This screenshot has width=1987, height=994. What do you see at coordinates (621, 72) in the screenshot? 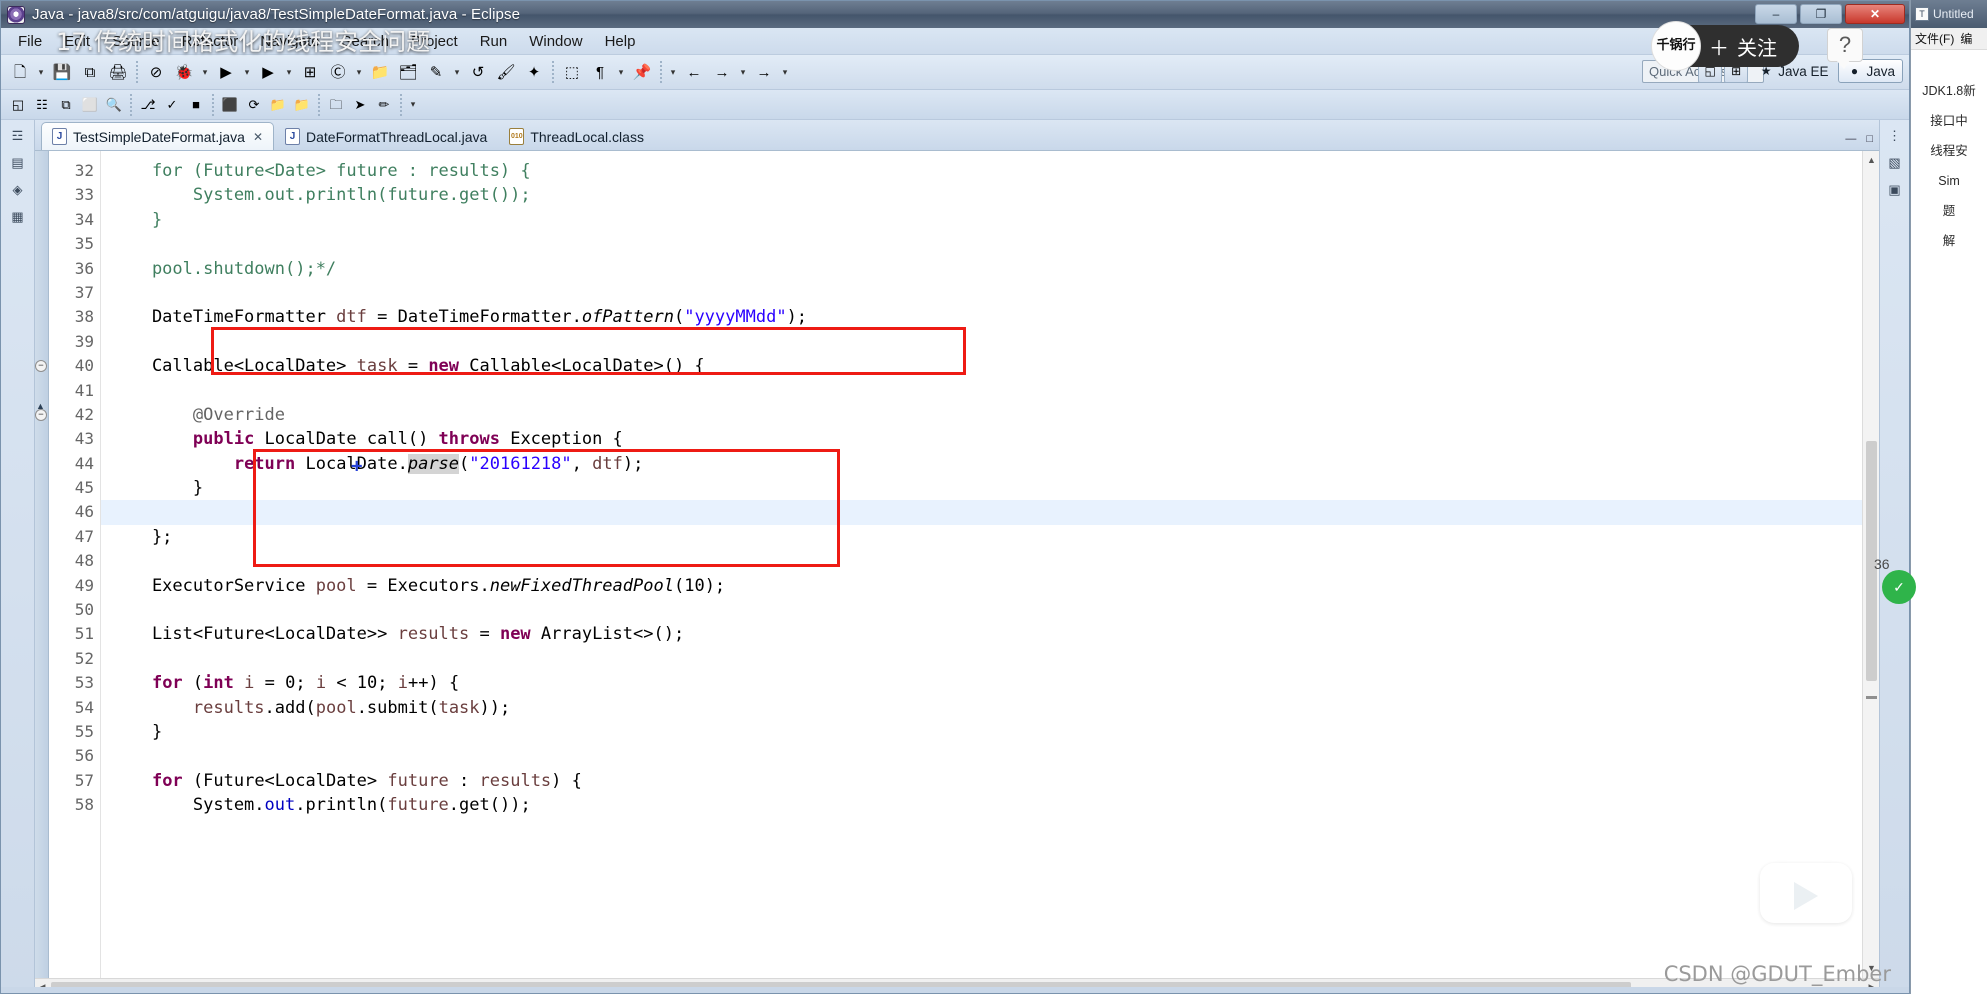
I see `back-history-dropdown: ▾` at bounding box center [621, 72].